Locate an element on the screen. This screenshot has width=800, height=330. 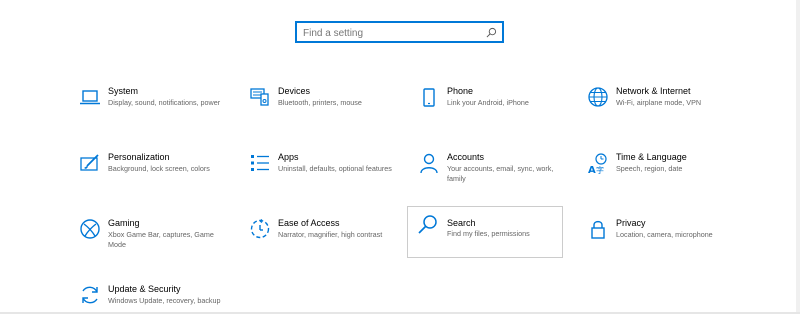
tile-title: System is located at coordinates (123, 91).